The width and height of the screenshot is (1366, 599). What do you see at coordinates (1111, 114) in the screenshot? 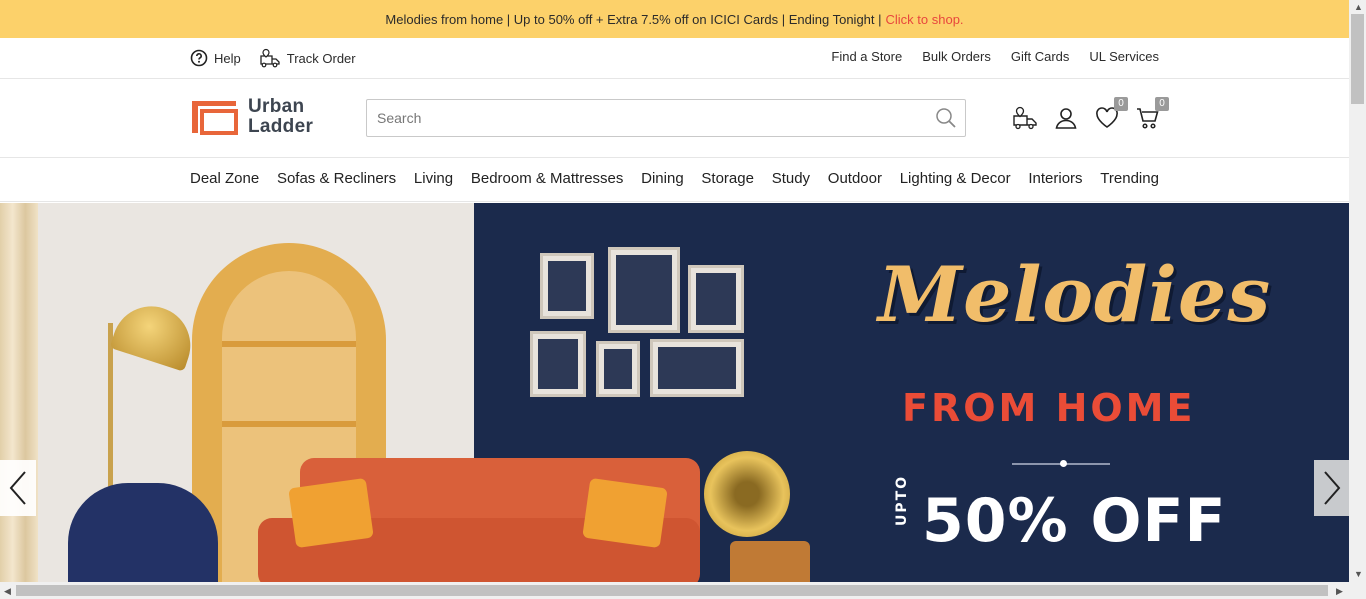
I see `wishlist-button: 0` at bounding box center [1111, 114].